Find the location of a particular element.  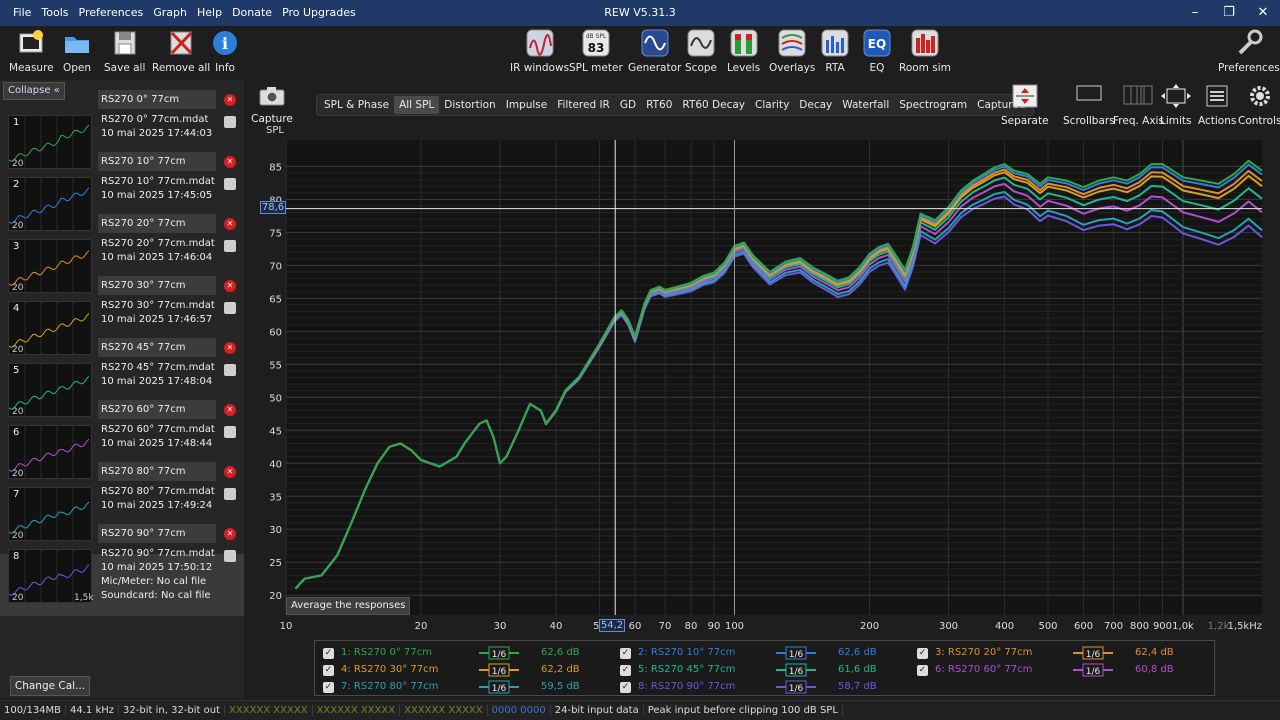

eq-button: EQ EQ is located at coordinates (877, 51).